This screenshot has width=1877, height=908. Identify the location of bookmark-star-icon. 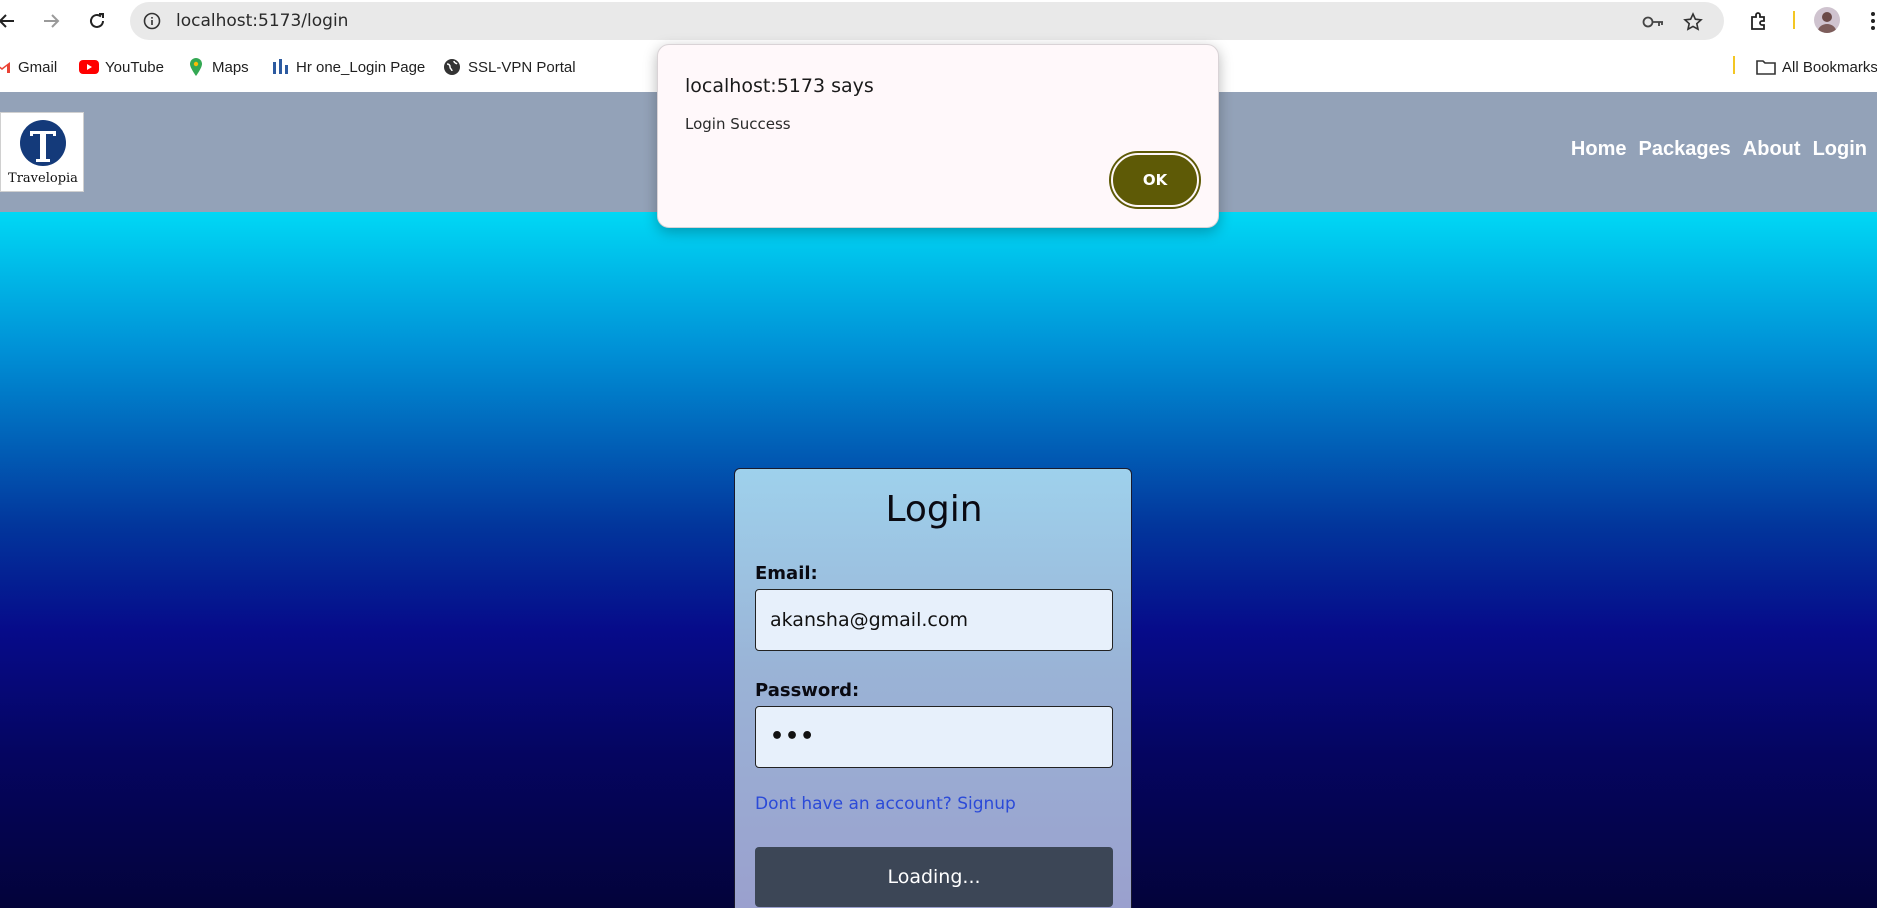
(1693, 22).